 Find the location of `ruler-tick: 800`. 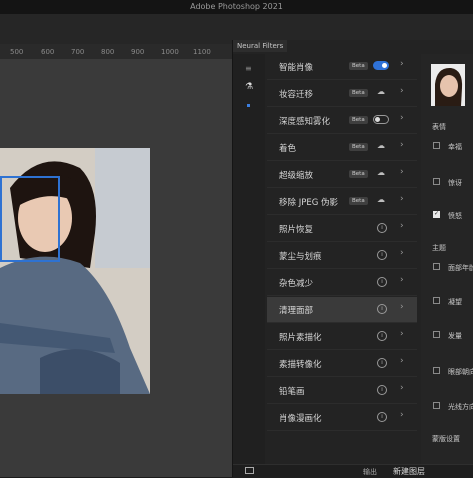

ruler-tick: 800 is located at coordinates (108, 52).